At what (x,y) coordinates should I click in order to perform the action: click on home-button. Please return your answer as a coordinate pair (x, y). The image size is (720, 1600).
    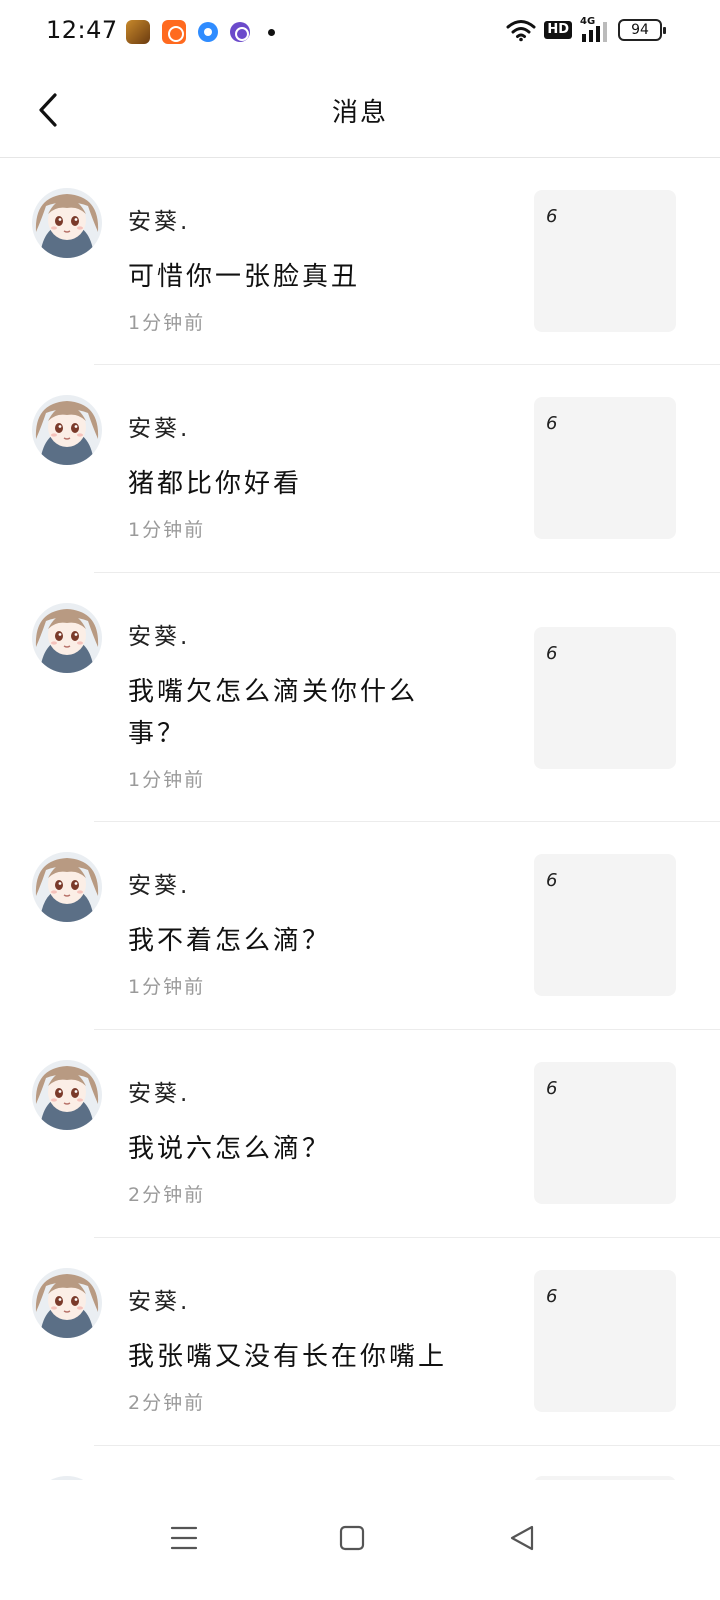
    Looking at the image, I should click on (352, 1538).